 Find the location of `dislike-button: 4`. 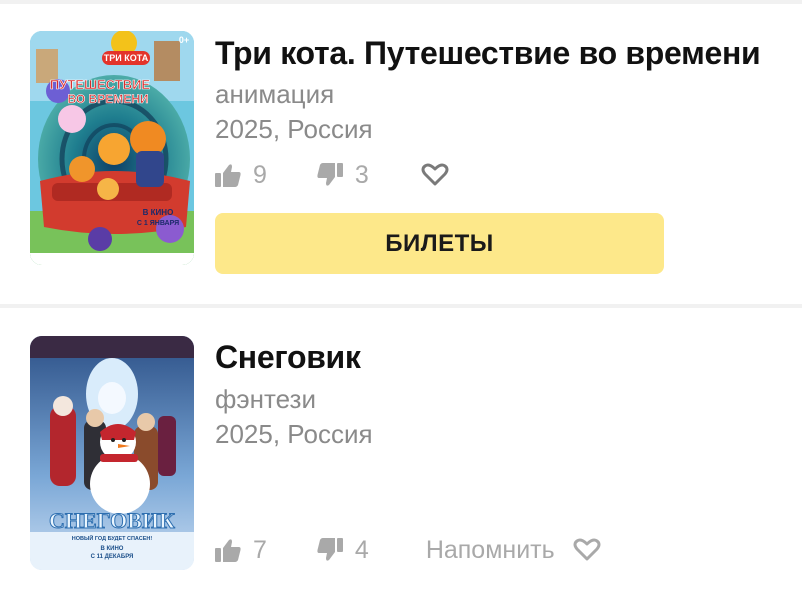

dislike-button: 4 is located at coordinates (343, 550).